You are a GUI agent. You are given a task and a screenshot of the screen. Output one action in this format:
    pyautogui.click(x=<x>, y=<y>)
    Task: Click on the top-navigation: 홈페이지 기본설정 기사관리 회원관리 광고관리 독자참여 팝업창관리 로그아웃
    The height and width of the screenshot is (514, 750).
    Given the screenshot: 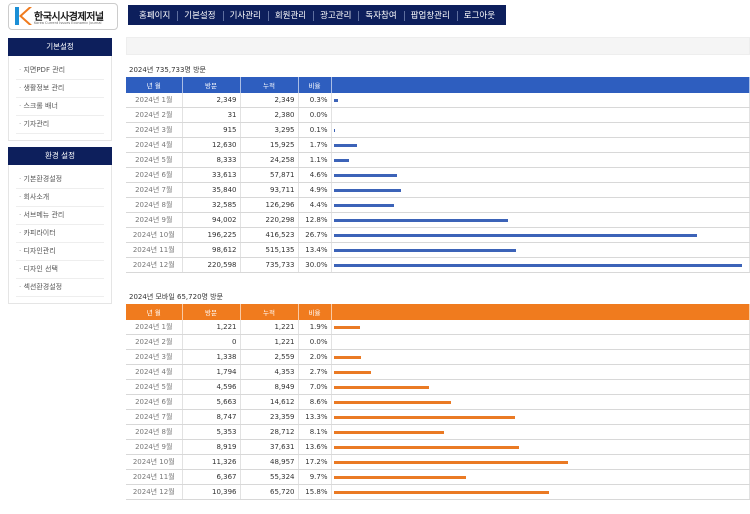 What is the action you would take?
    pyautogui.click(x=317, y=15)
    